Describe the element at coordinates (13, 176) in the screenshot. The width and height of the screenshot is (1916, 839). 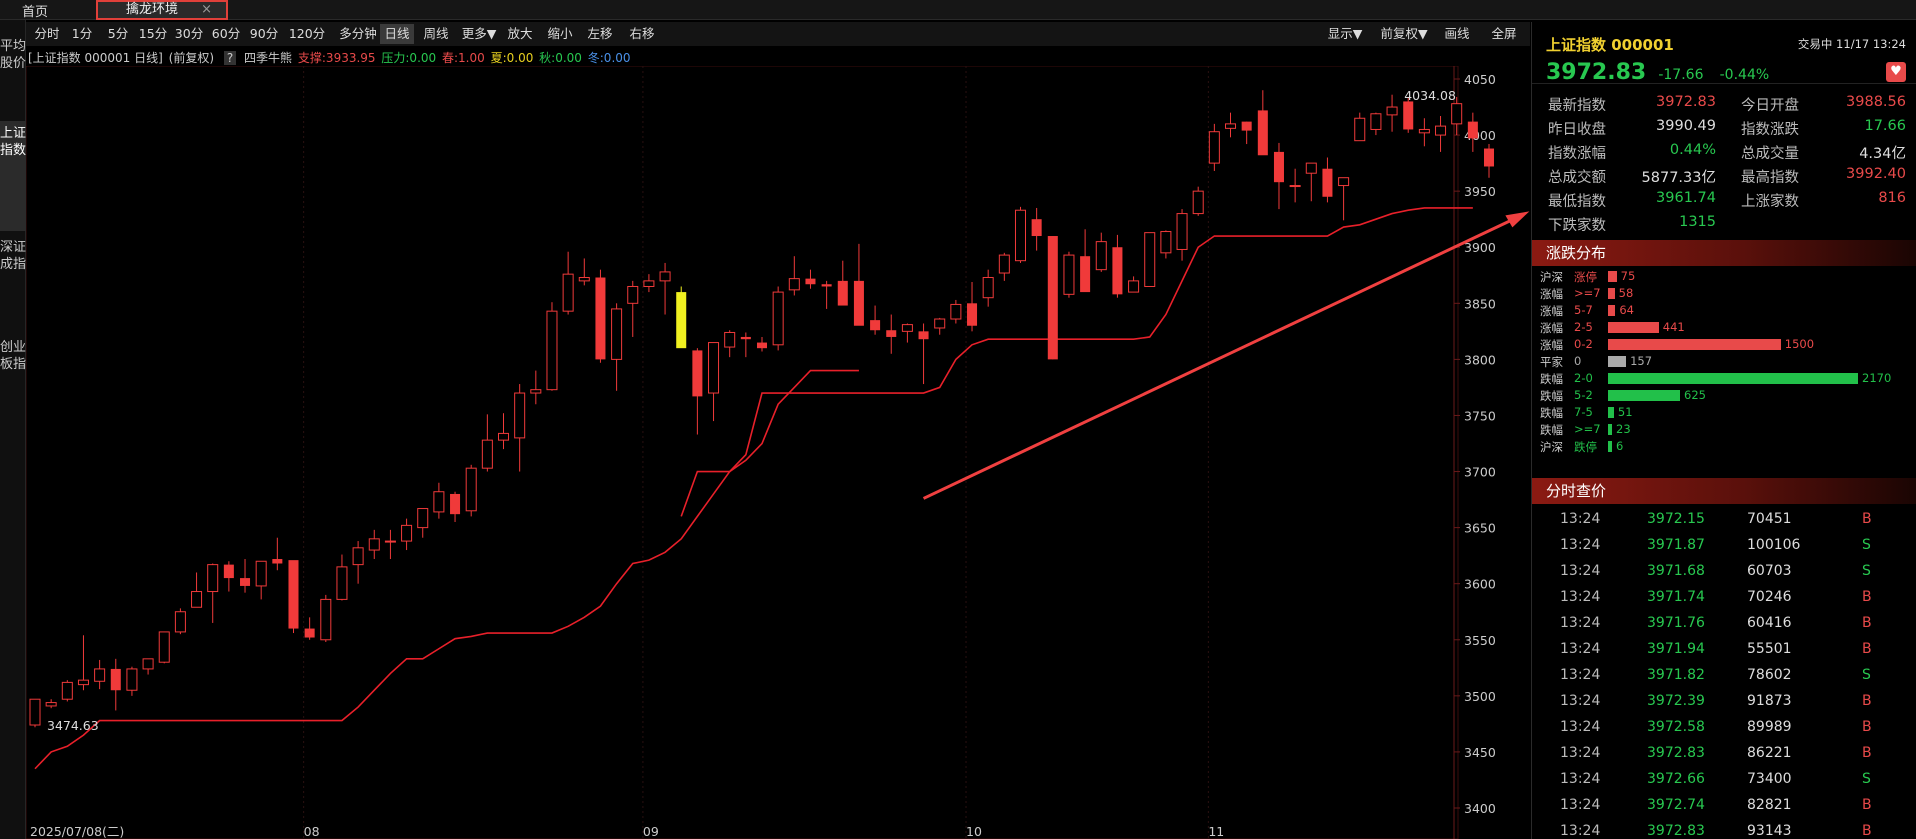
I see `sidebar-item-1: 上证指数` at that location.